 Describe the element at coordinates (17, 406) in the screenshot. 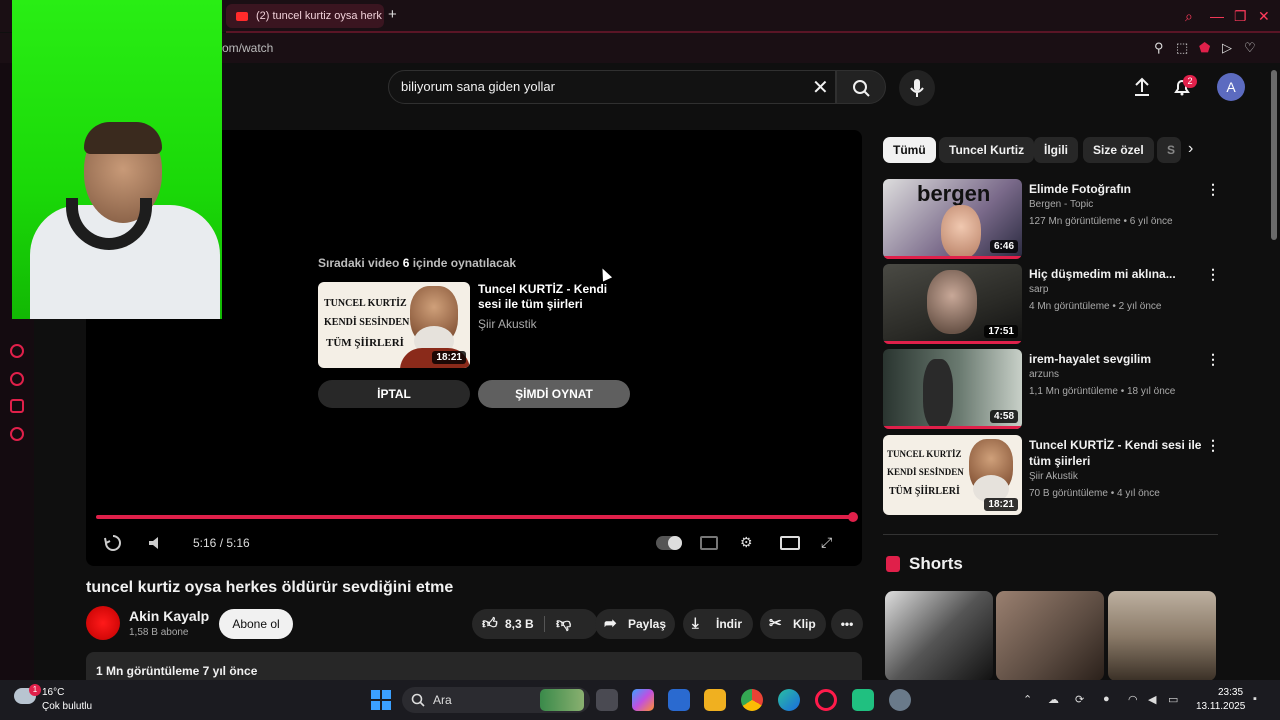

I see `extensions-side-icon` at that location.